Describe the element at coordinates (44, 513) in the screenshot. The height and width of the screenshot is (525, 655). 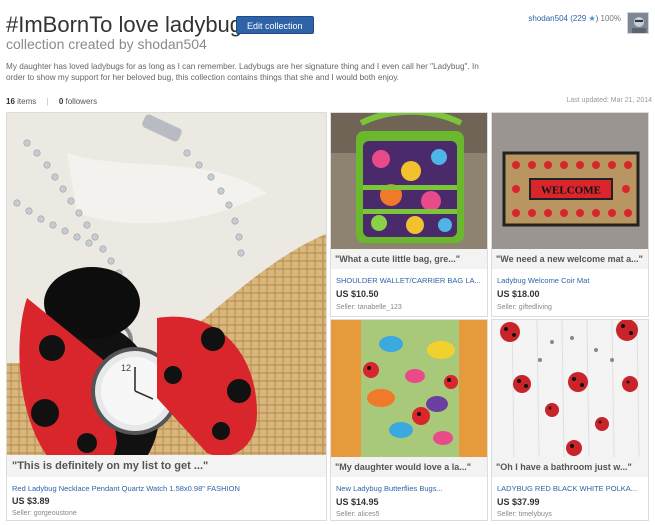
I see `item-seller: Seller: gorgeoustone` at that location.